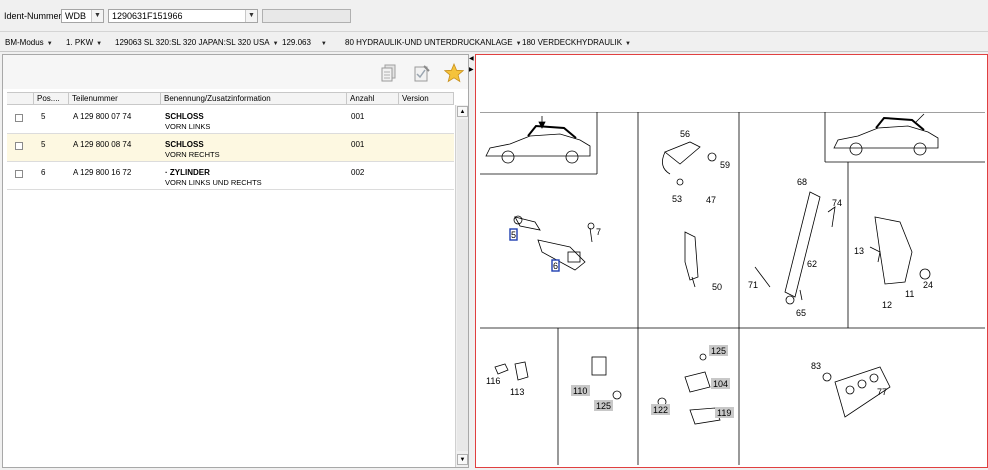  I want to click on header-part-number: Teilenummer, so click(115, 99).